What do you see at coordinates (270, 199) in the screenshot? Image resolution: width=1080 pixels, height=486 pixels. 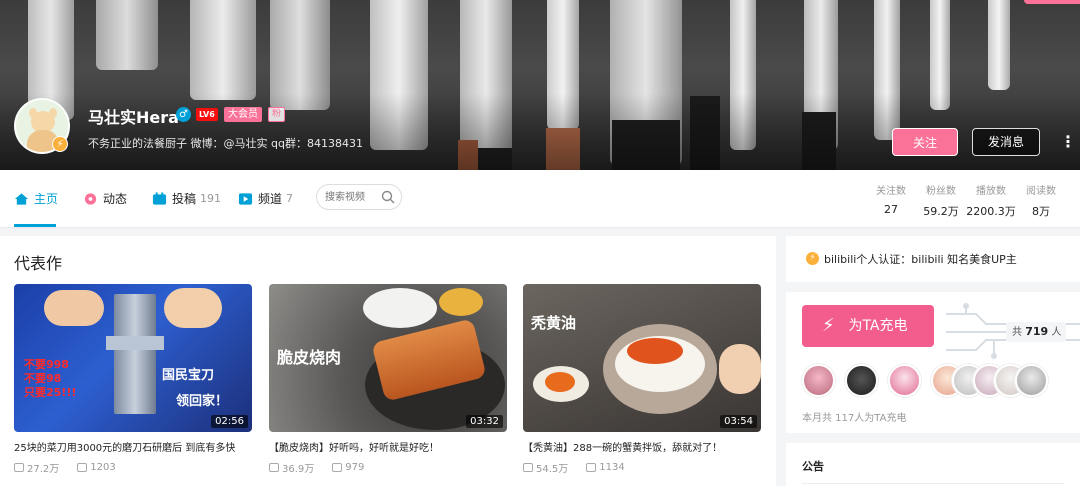 I see `tab-channels-label: 频道` at bounding box center [270, 199].